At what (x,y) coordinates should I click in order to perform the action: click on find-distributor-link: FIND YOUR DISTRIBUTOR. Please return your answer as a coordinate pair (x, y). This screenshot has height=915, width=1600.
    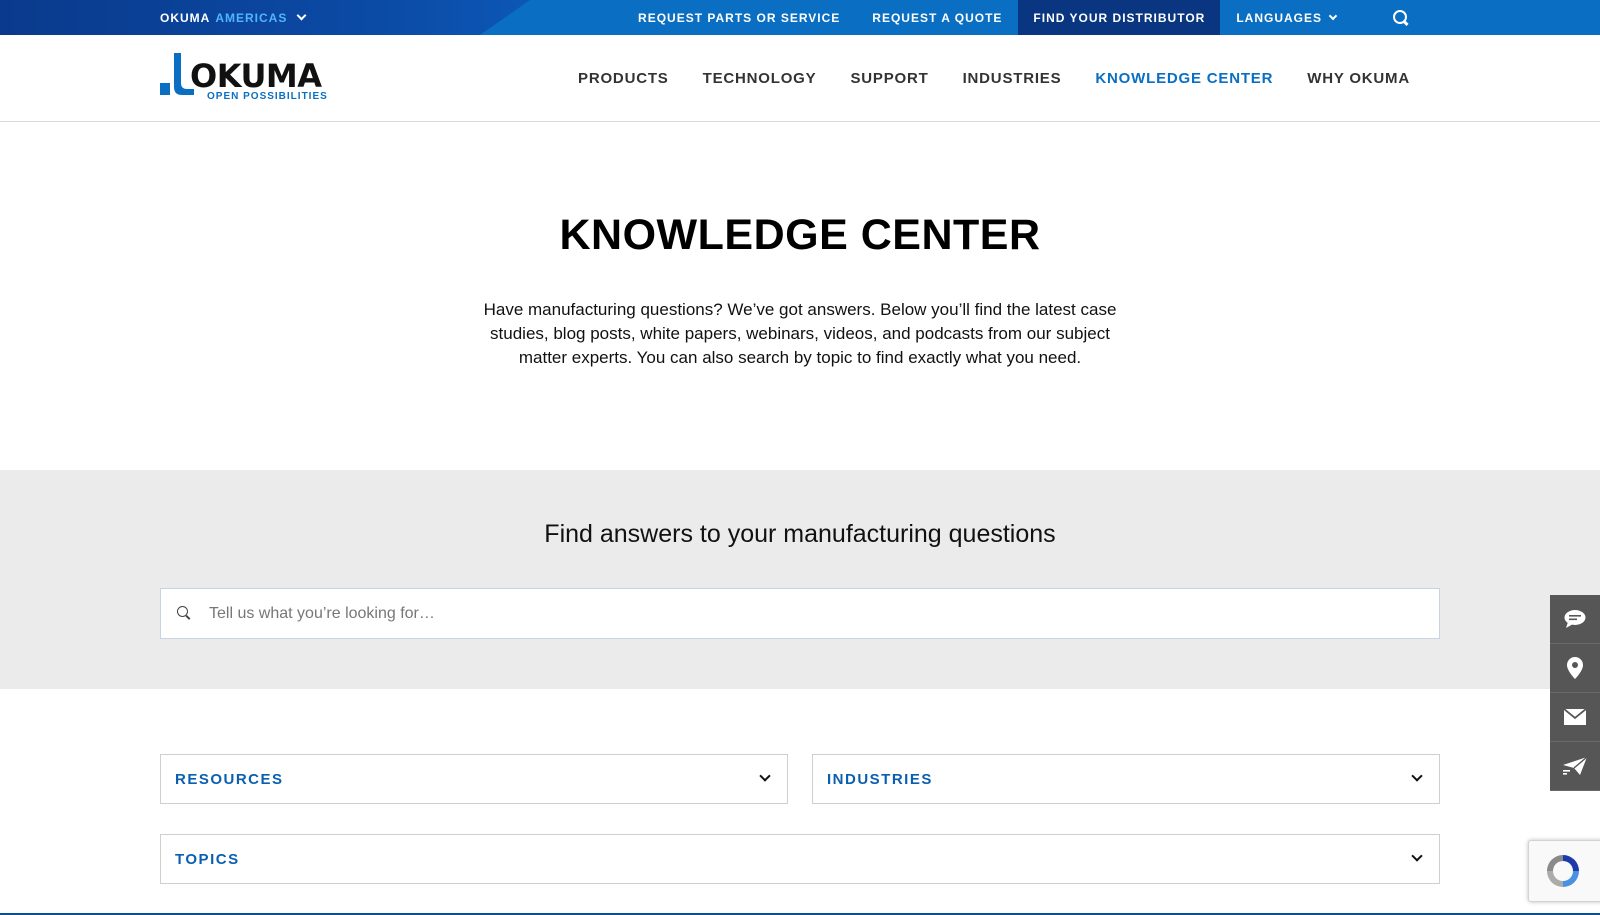
    Looking at the image, I should click on (1119, 17).